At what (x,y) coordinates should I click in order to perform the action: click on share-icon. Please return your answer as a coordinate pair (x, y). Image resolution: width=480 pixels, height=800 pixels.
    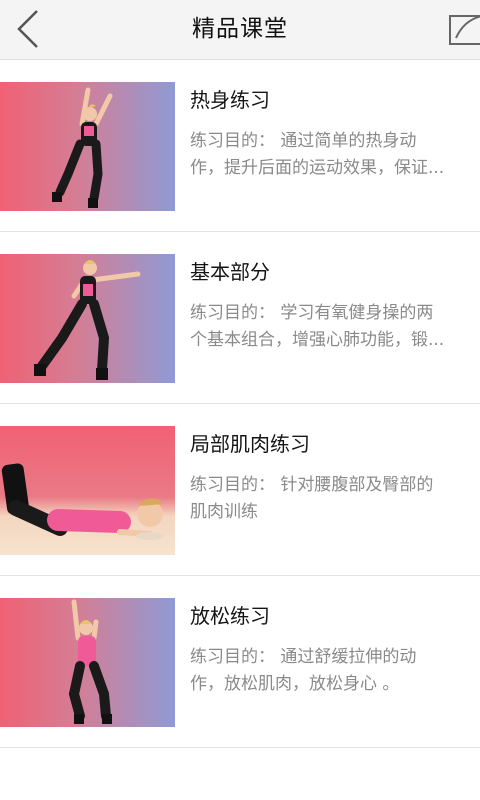
    Looking at the image, I should click on (464, 30).